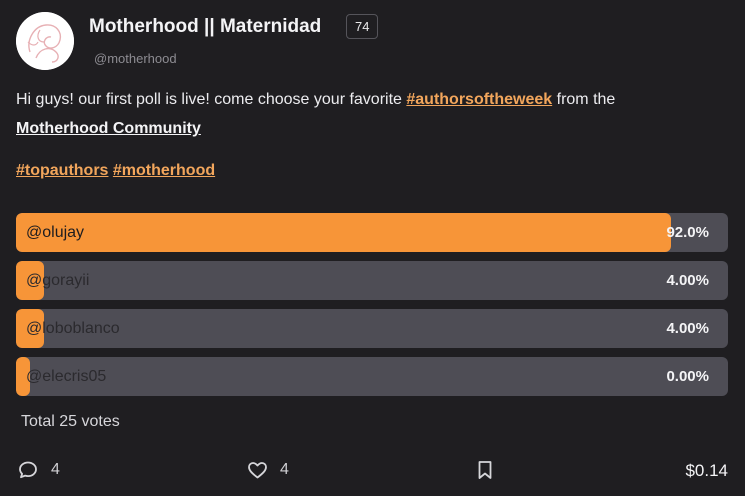 This screenshot has width=745, height=496. What do you see at coordinates (108, 128) in the screenshot?
I see `community-link: Motherhood Community` at bounding box center [108, 128].